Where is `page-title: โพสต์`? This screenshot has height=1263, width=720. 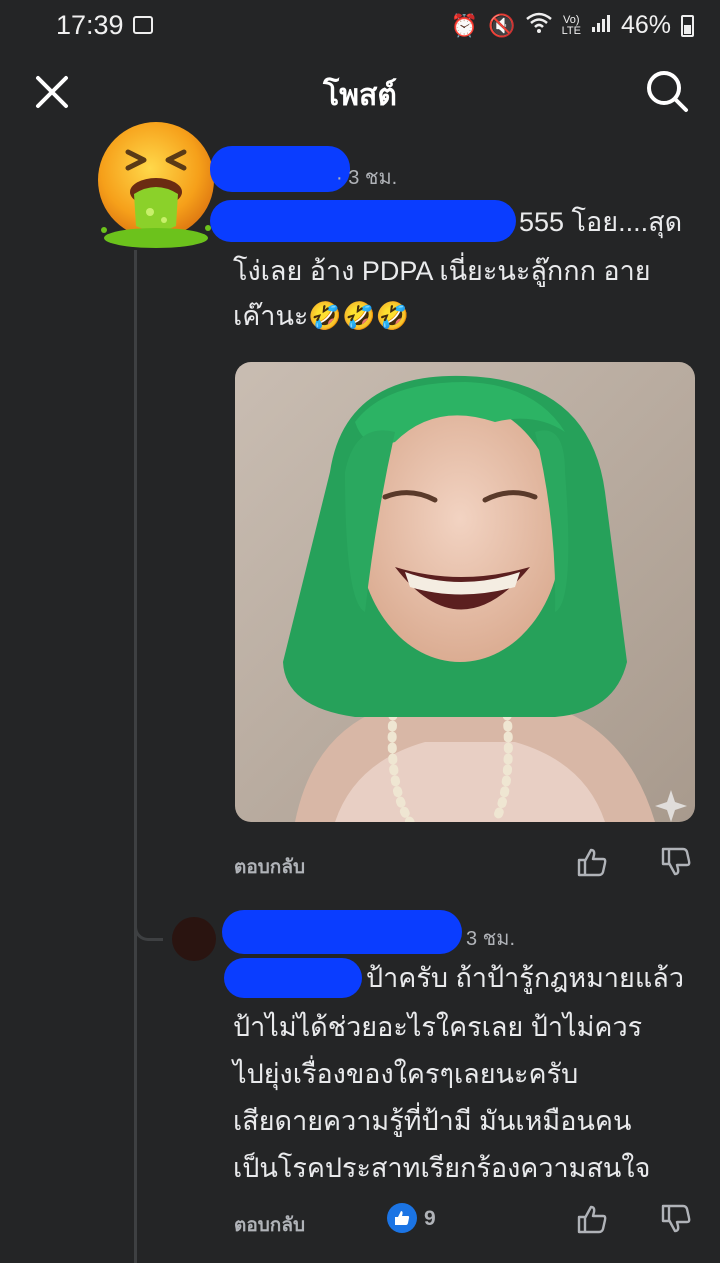 page-title: โพสต์ is located at coordinates (360, 95).